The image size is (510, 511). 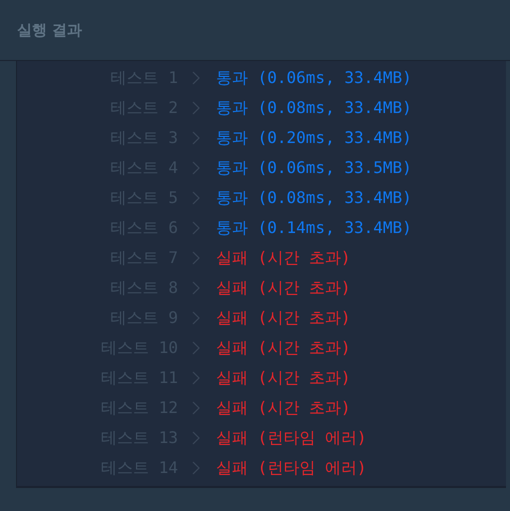 I want to click on test-result: 통과 (0.06ms, 33.5MB), so click(x=314, y=168).